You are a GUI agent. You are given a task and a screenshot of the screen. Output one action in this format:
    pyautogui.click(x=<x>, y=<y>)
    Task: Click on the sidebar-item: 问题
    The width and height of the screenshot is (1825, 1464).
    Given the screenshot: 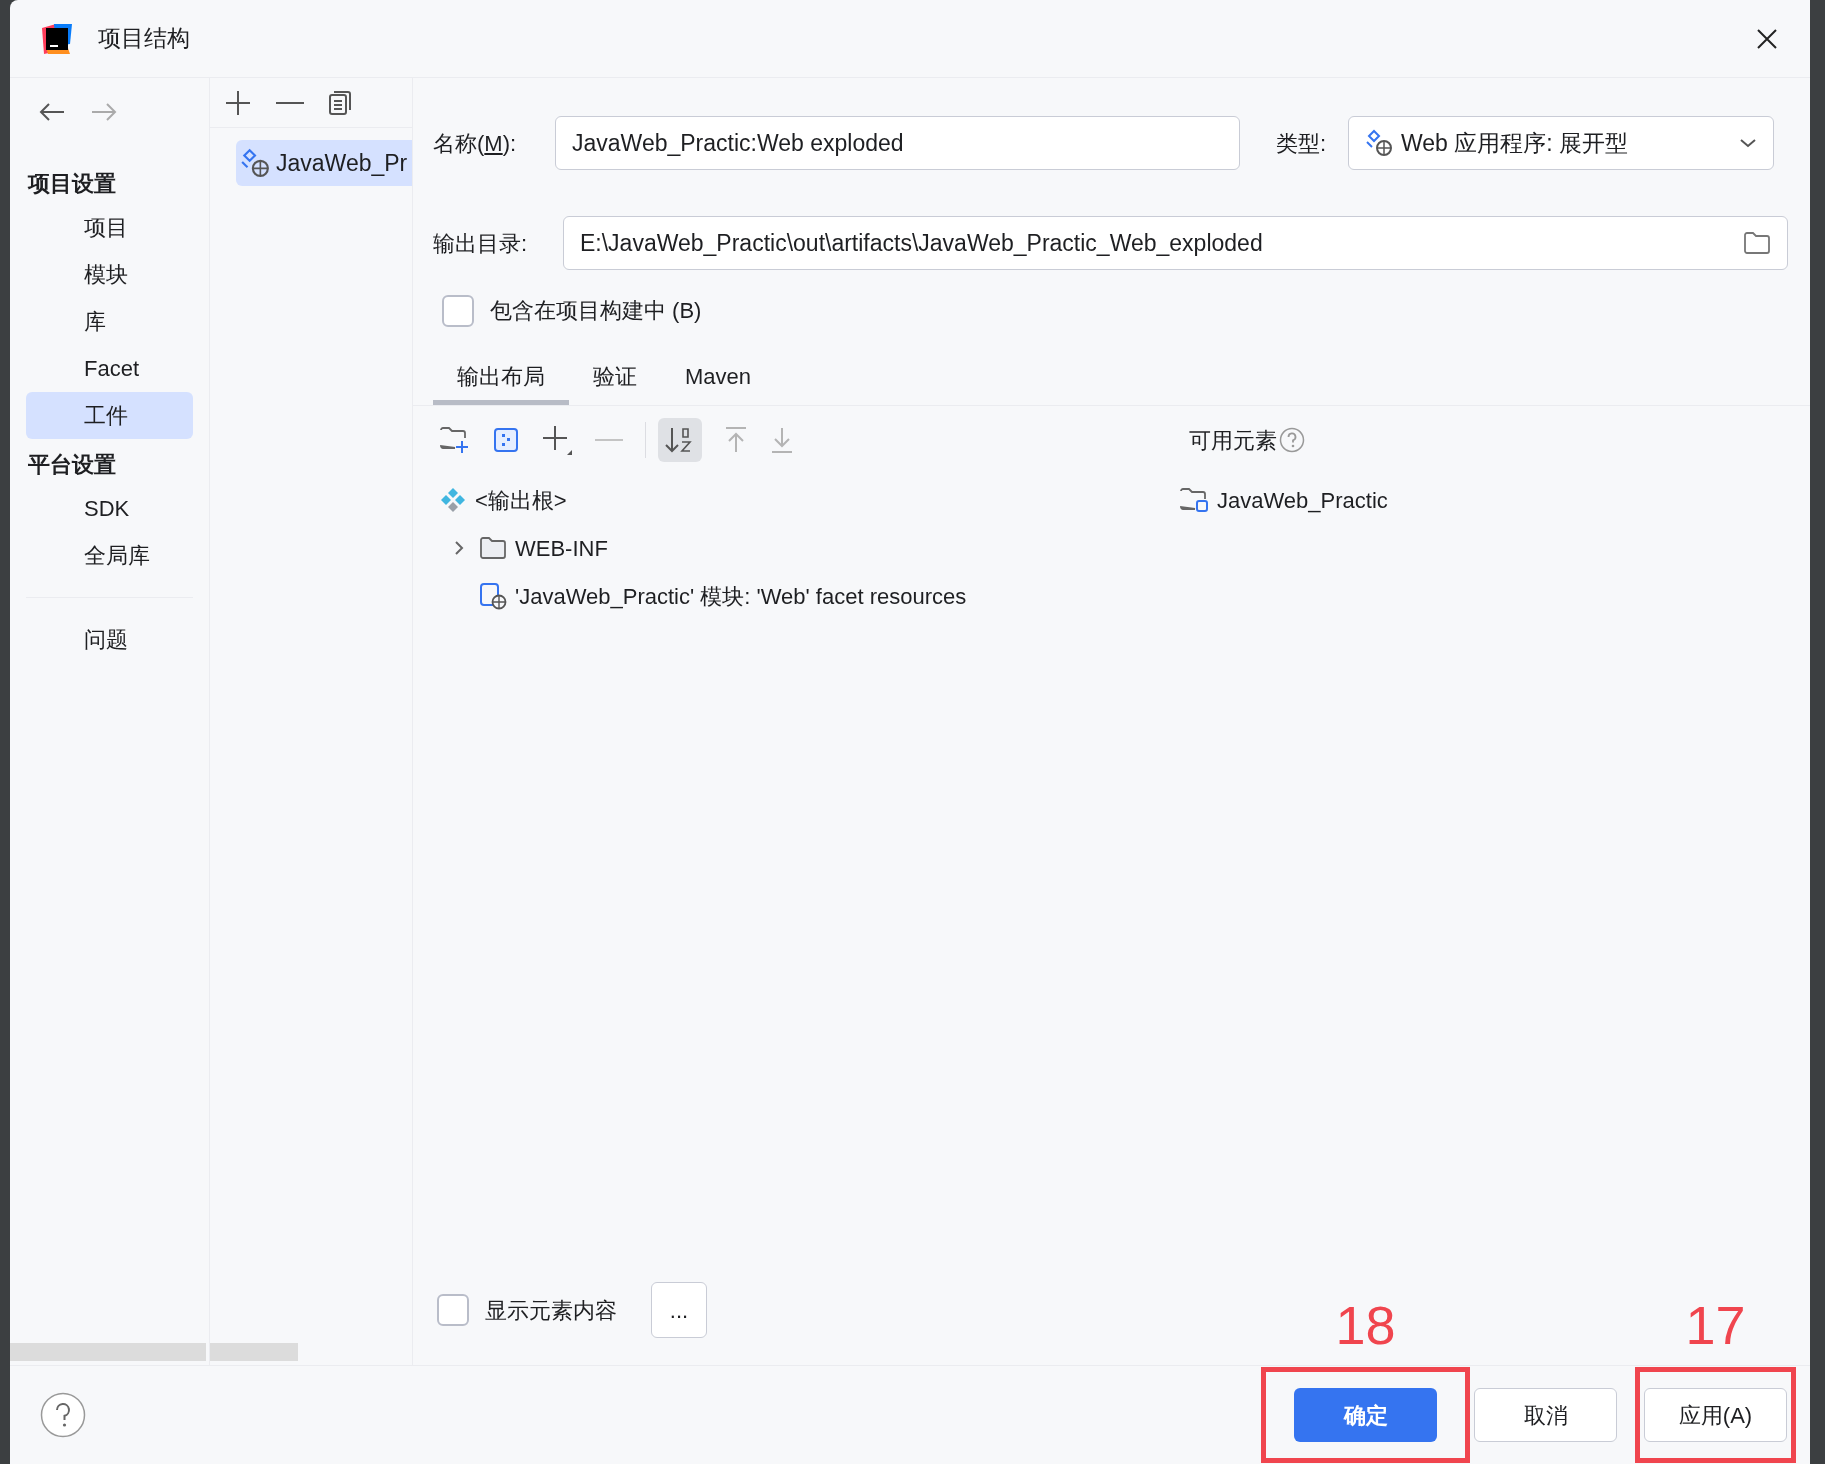 What is the action you would take?
    pyautogui.click(x=109, y=639)
    